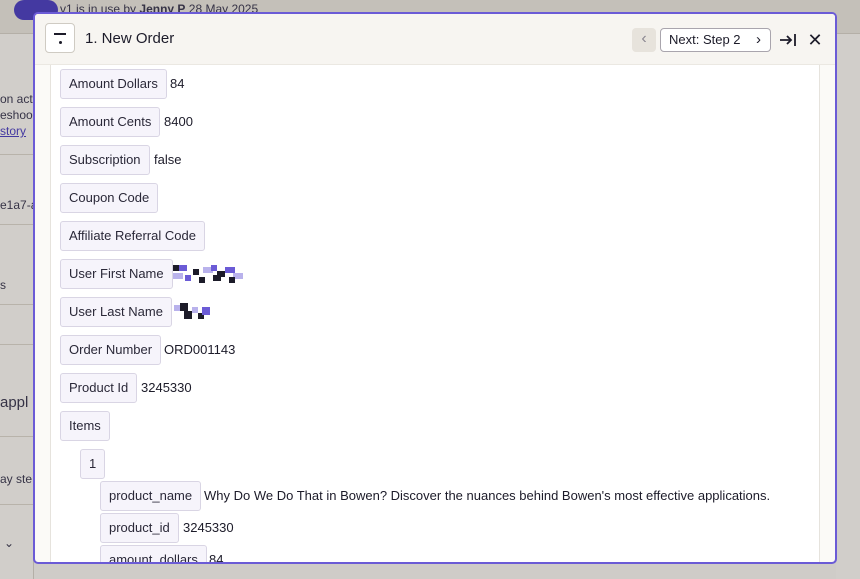 The height and width of the screenshot is (579, 860). What do you see at coordinates (705, 39) in the screenshot?
I see `next-step-label: Next: Step 2` at bounding box center [705, 39].